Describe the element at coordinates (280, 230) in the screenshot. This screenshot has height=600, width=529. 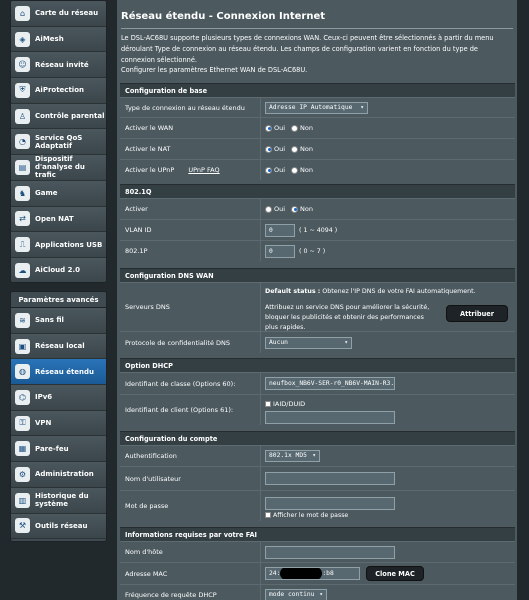
I see `vlan-id-input: 0` at that location.